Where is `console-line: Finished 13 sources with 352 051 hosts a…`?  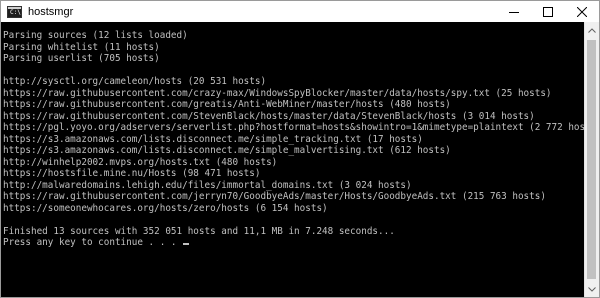 console-line: Finished 13 sources with 352 051 hosts a… is located at coordinates (199, 231).